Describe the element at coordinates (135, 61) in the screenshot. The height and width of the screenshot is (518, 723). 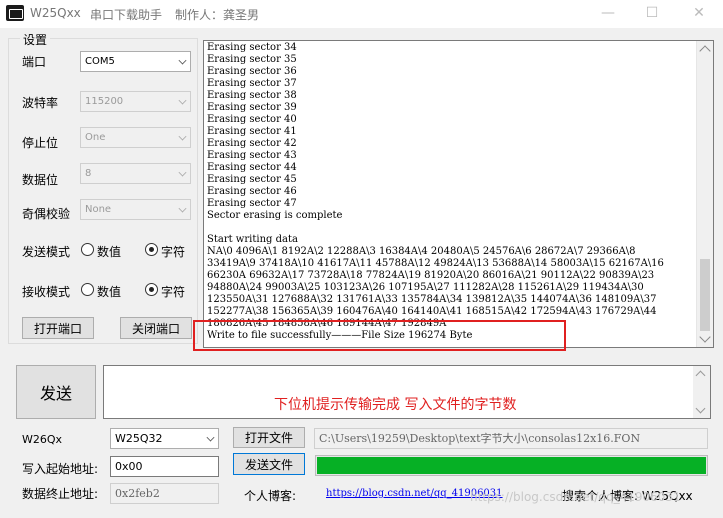
I see `port-select: COM5` at that location.